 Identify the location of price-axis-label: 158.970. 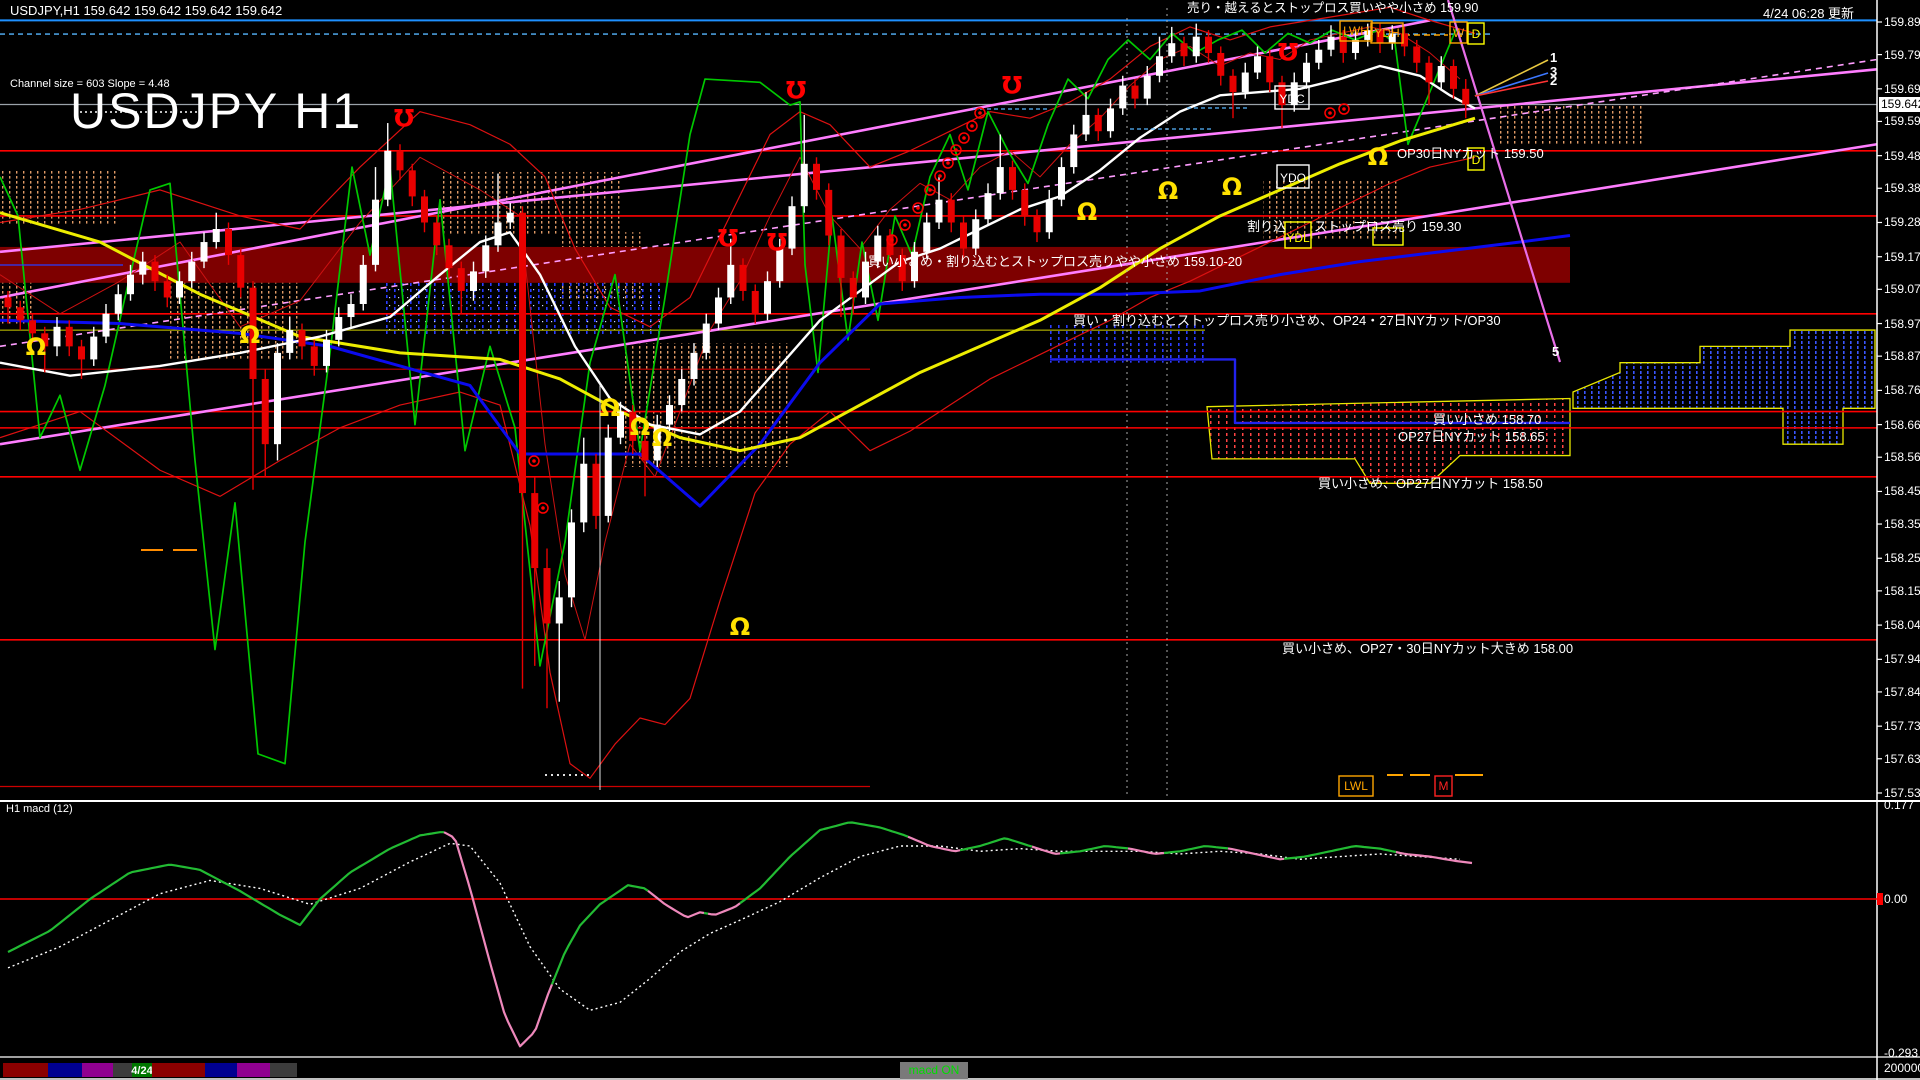
(1902, 323).